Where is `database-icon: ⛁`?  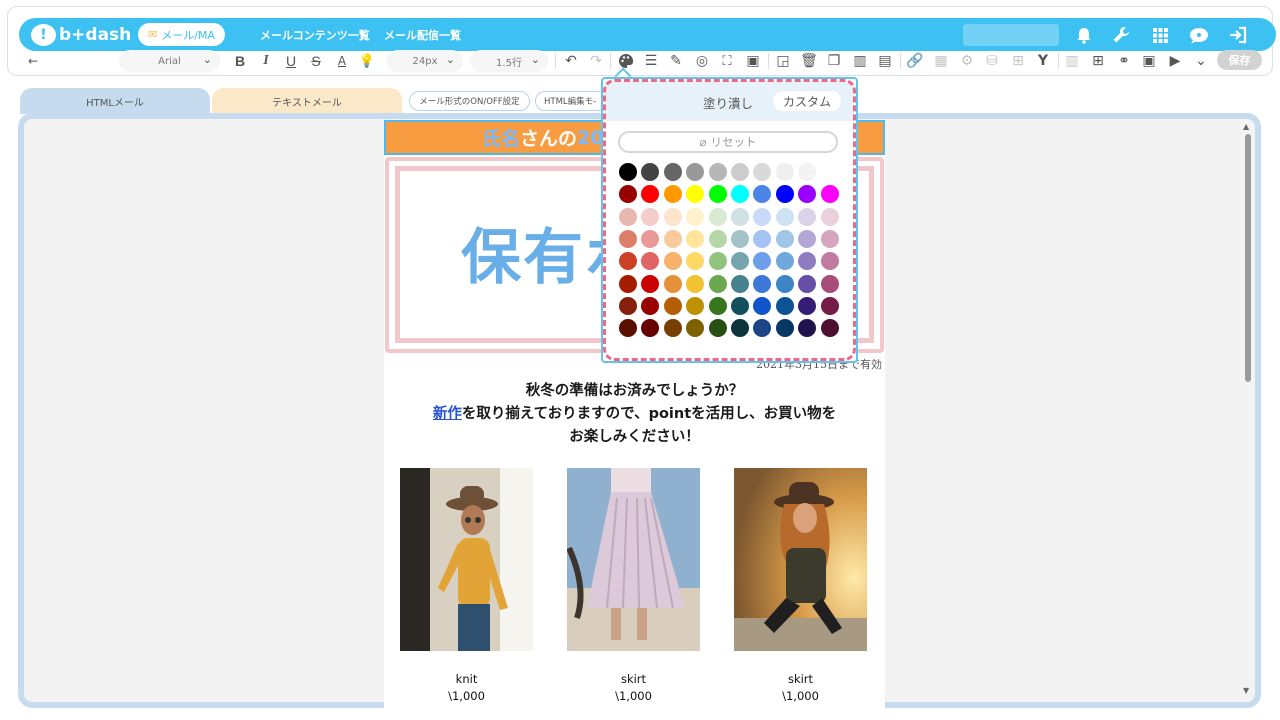
database-icon: ⛁ is located at coordinates (992, 61).